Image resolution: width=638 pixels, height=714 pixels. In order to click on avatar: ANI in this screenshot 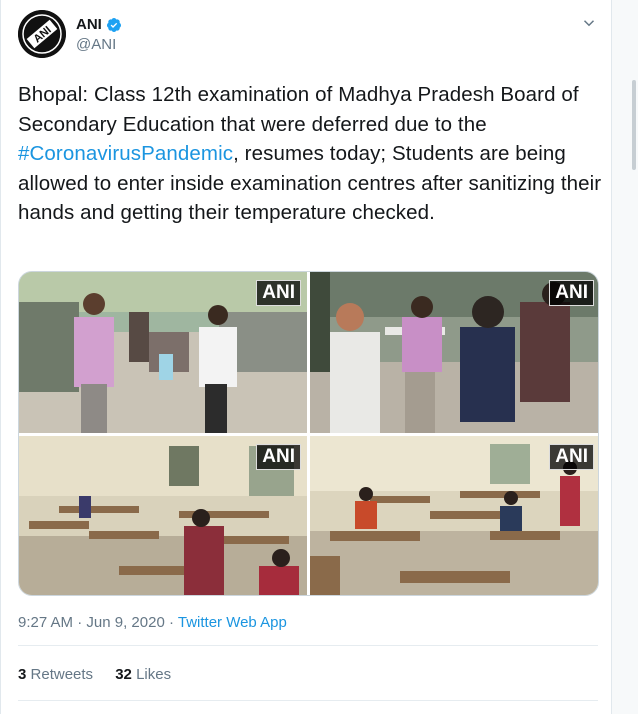, I will do `click(42, 34)`.